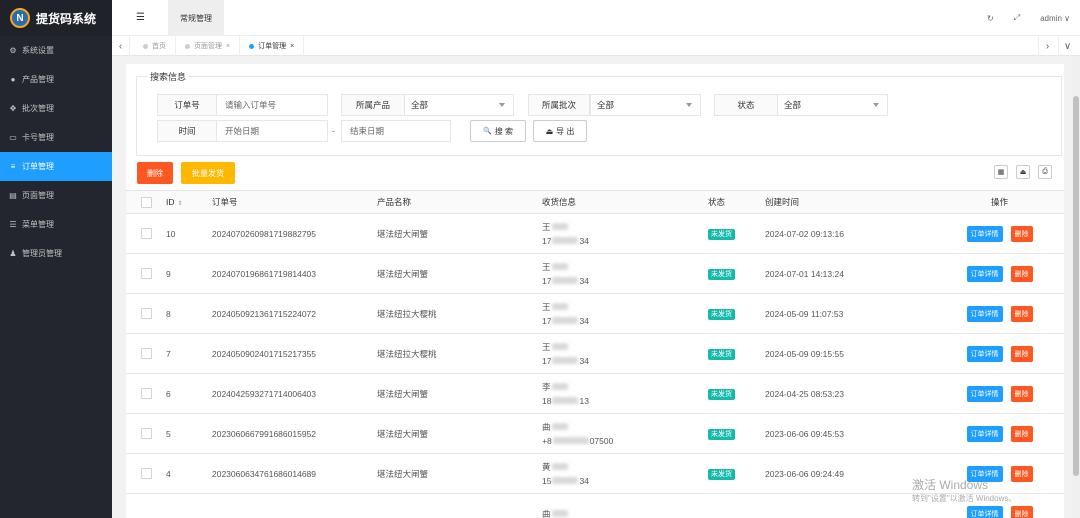  I want to click on header-tab-general: 常规管理, so click(196, 18).